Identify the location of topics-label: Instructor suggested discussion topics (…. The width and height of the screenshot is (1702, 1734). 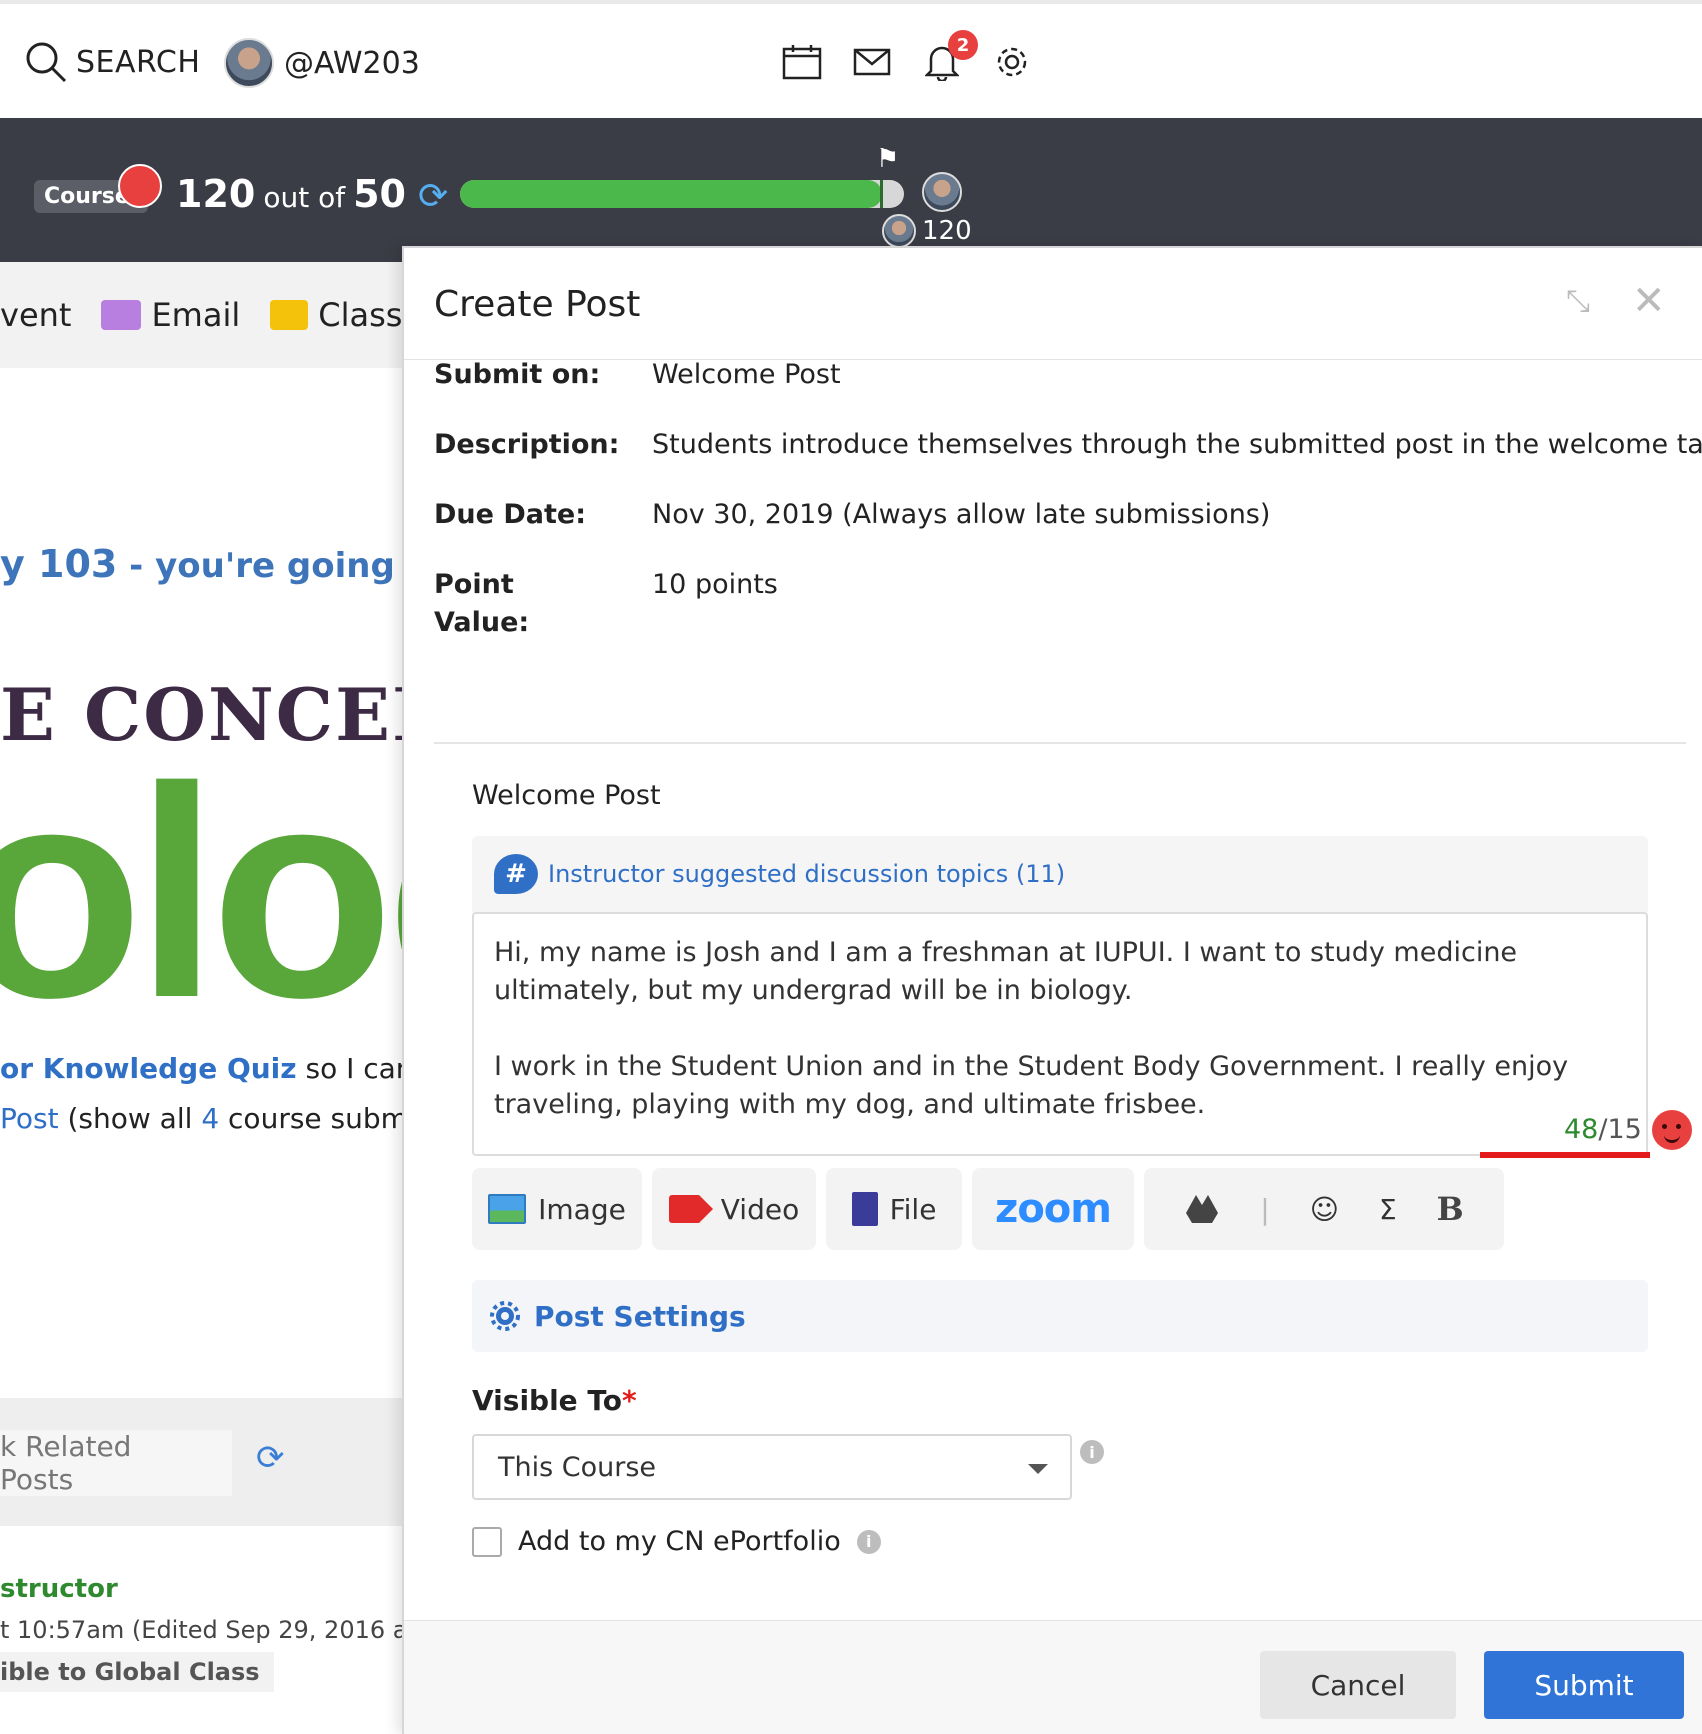
(807, 874).